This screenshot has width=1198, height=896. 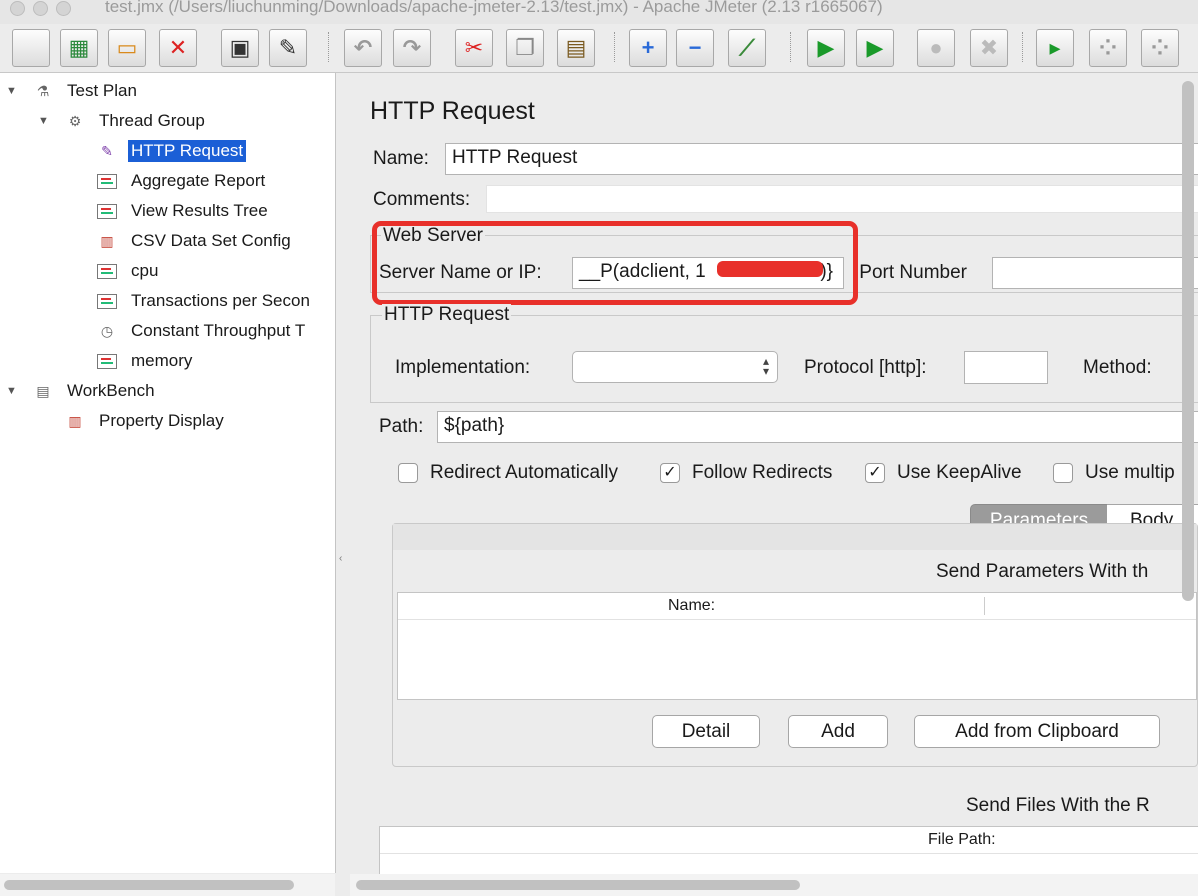 I want to click on checkbox-use-multip: Use multip, so click(x=1114, y=473).